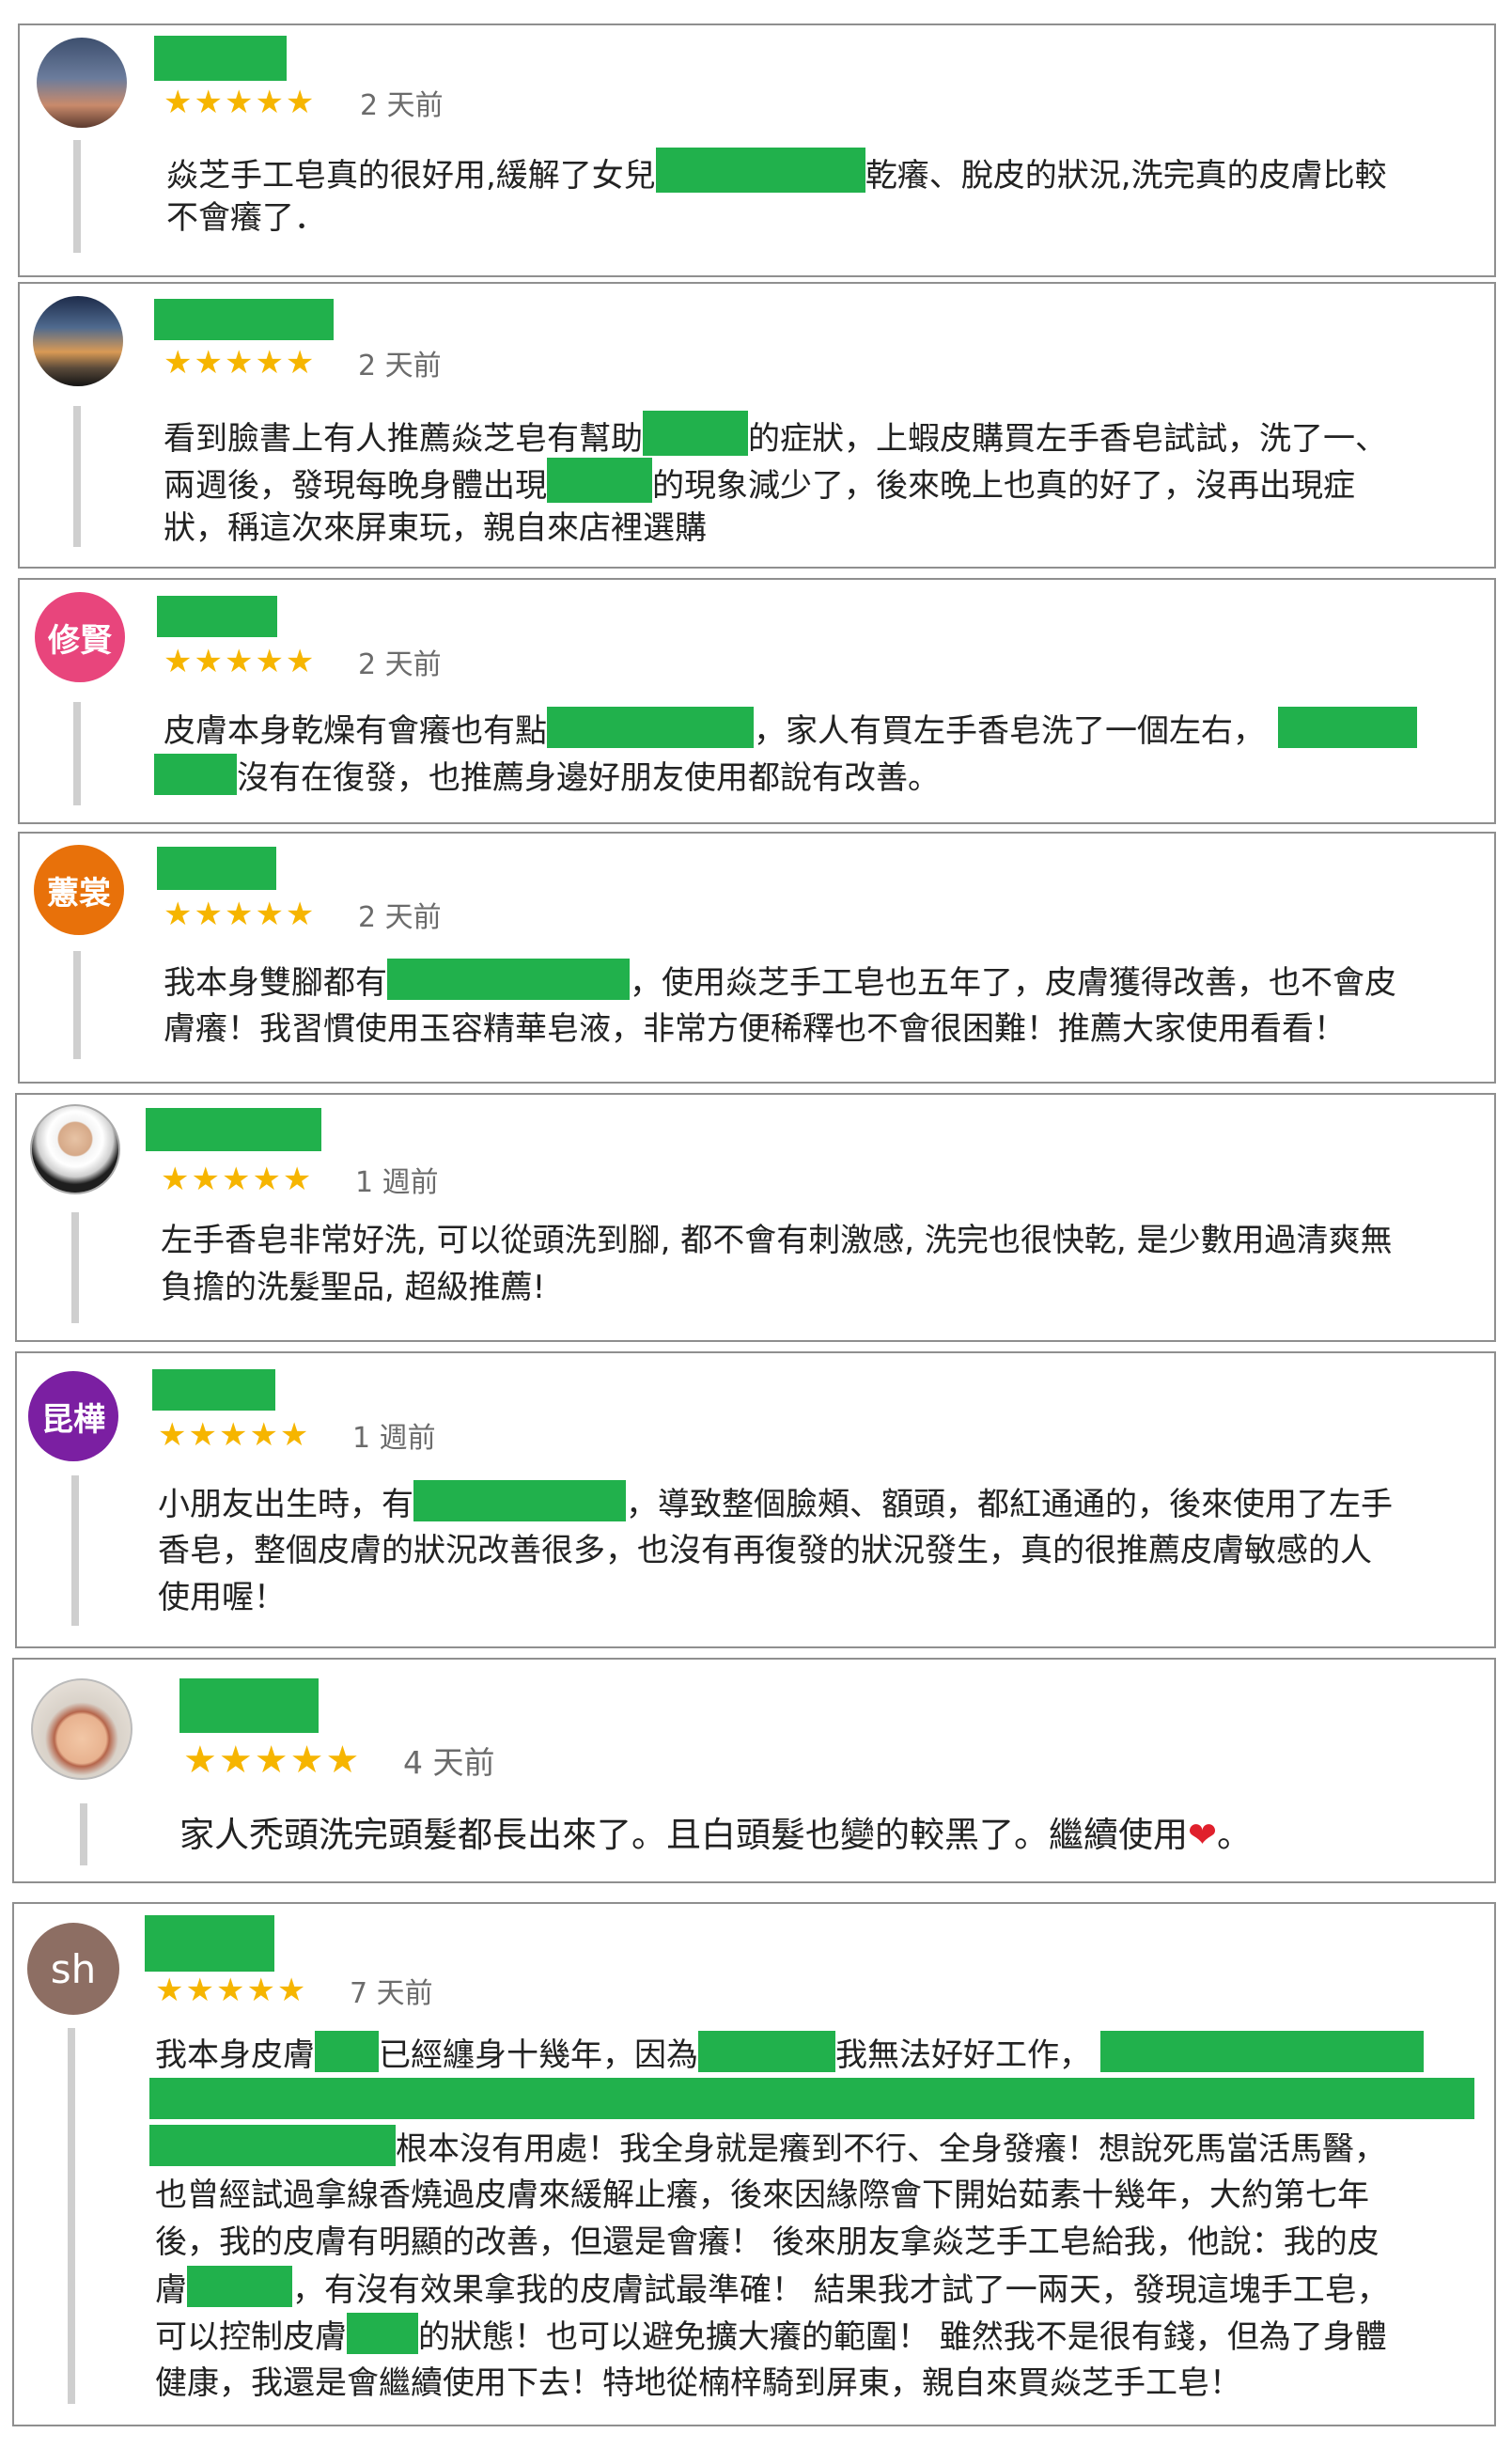 Image resolution: width=1512 pixels, height=2449 pixels. What do you see at coordinates (902, 2337) in the screenshot?
I see `text-segment: 的狀態！也可以避免擴大癢的範圍！ 雖然我不是很有錢，但為了身體` at bounding box center [902, 2337].